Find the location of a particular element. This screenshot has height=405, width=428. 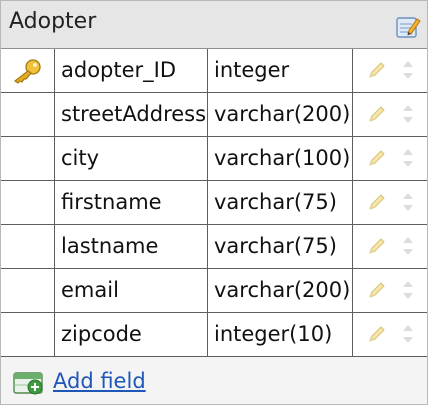

field-row: adopter_ID integer is located at coordinates (214, 71).